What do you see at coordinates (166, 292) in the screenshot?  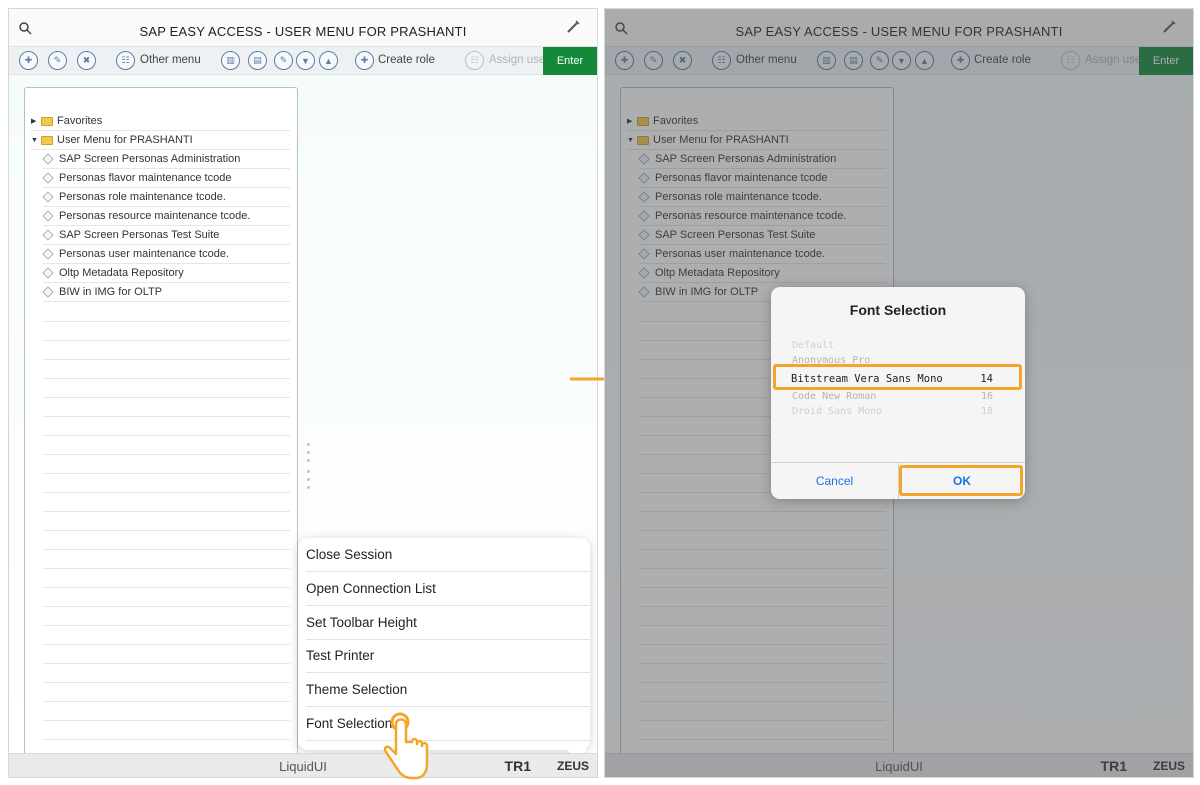 I see `tree-item: BIW in IMG for OLTP` at bounding box center [166, 292].